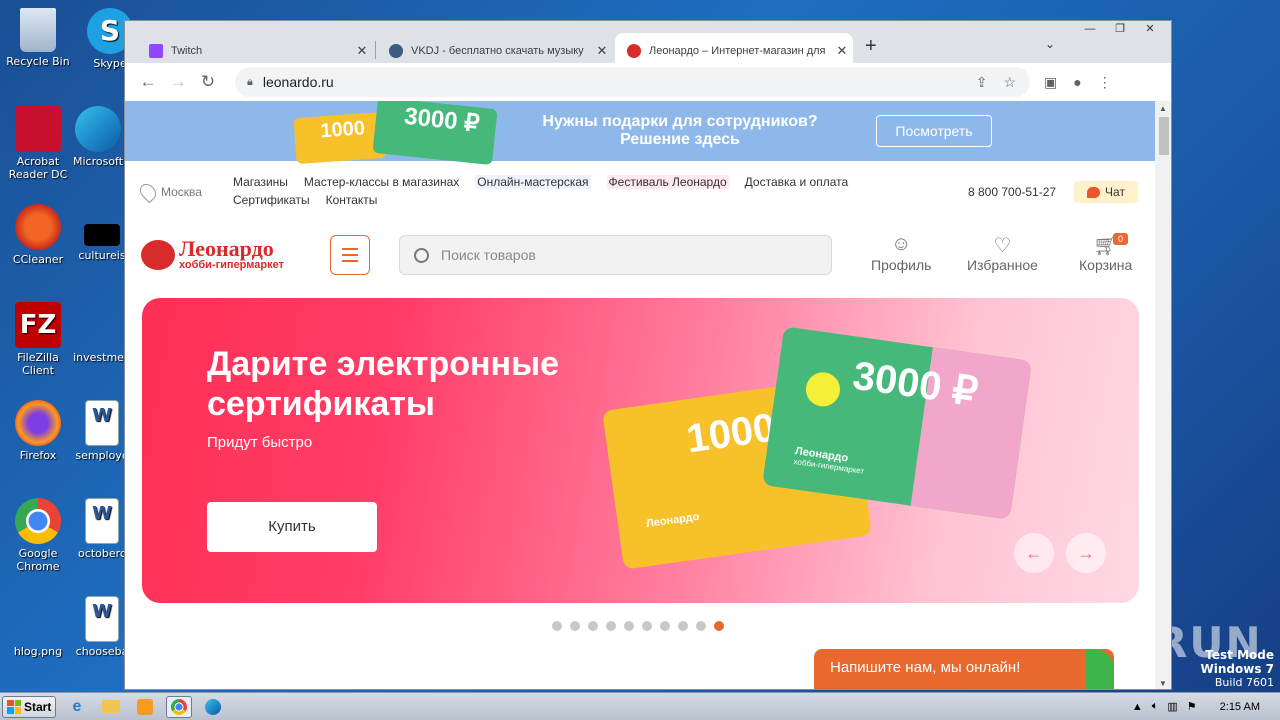  I want to click on start-button: Start, so click(29, 706).